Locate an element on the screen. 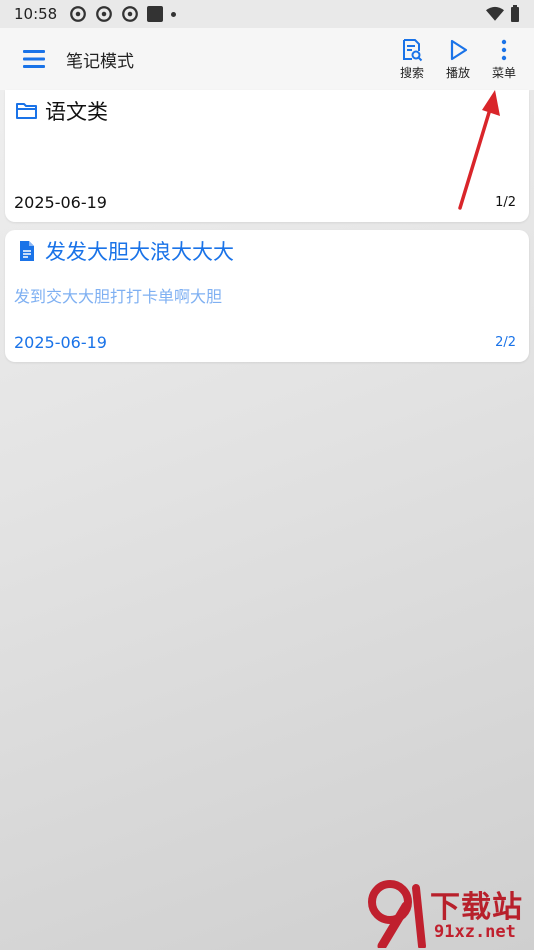 The width and height of the screenshot is (534, 950). watermark: 下载站 91xz.net is located at coordinates (446, 913).